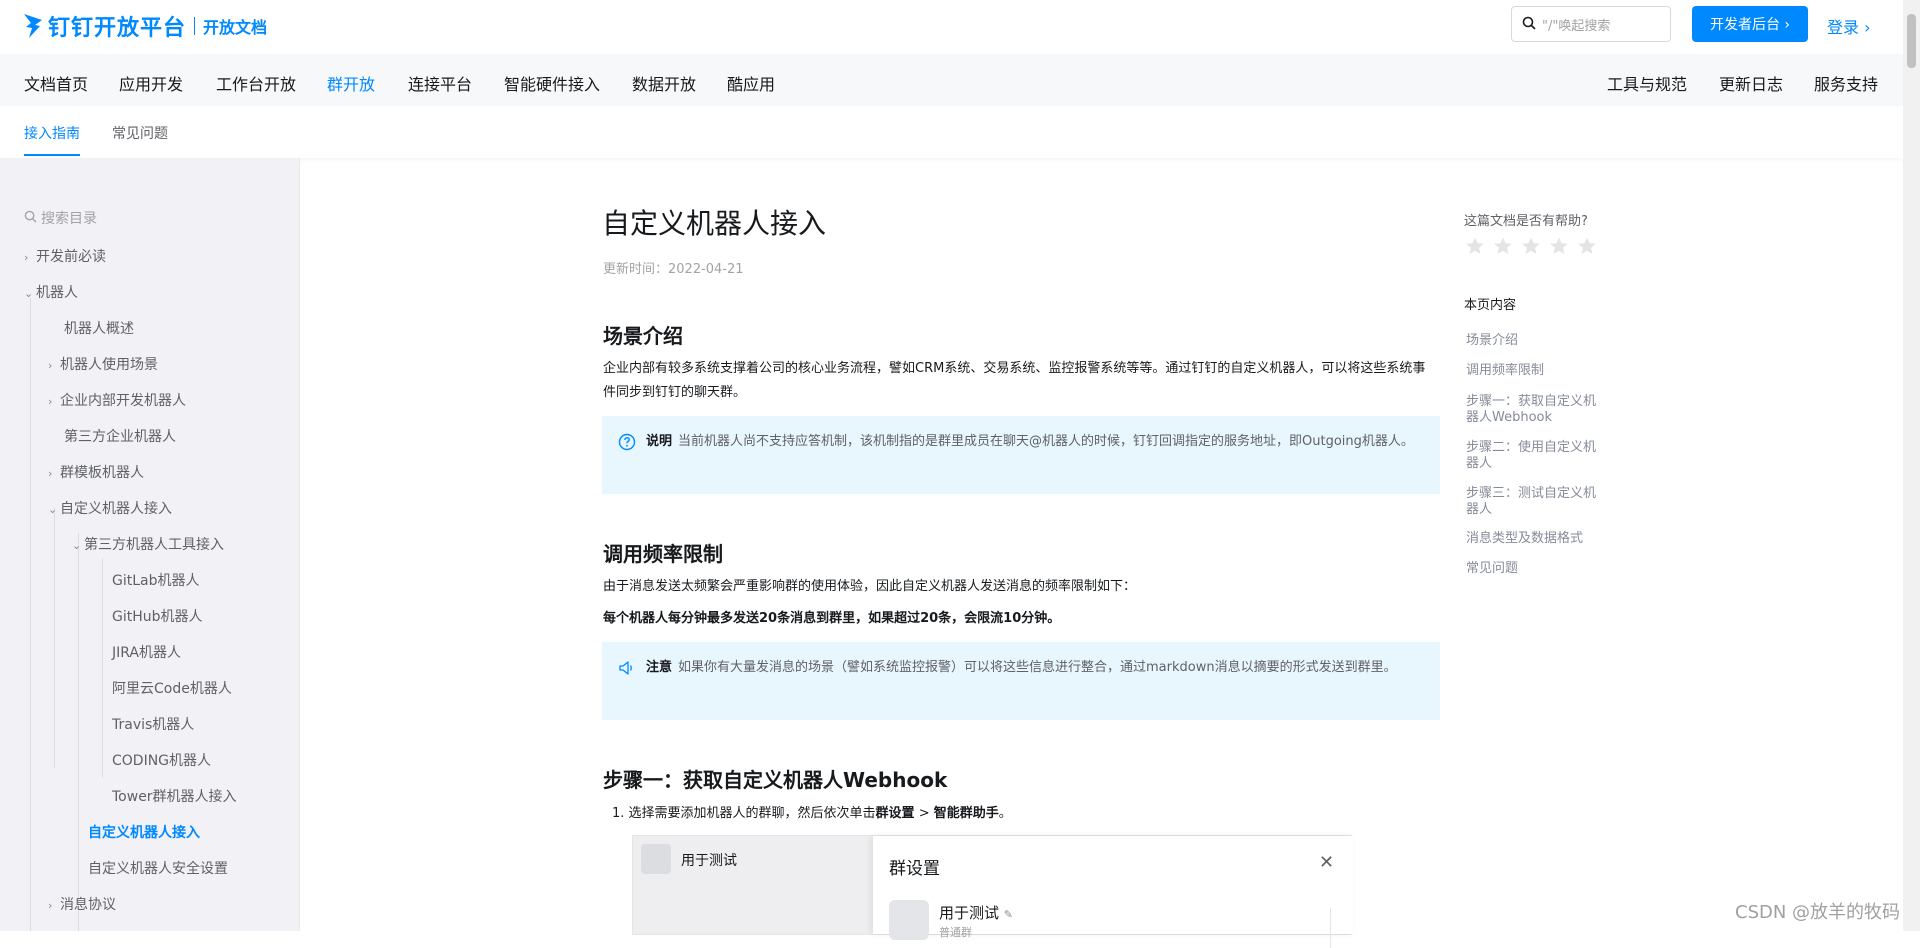  I want to click on panel-group-name: 用于测试 ✎, so click(976, 913).